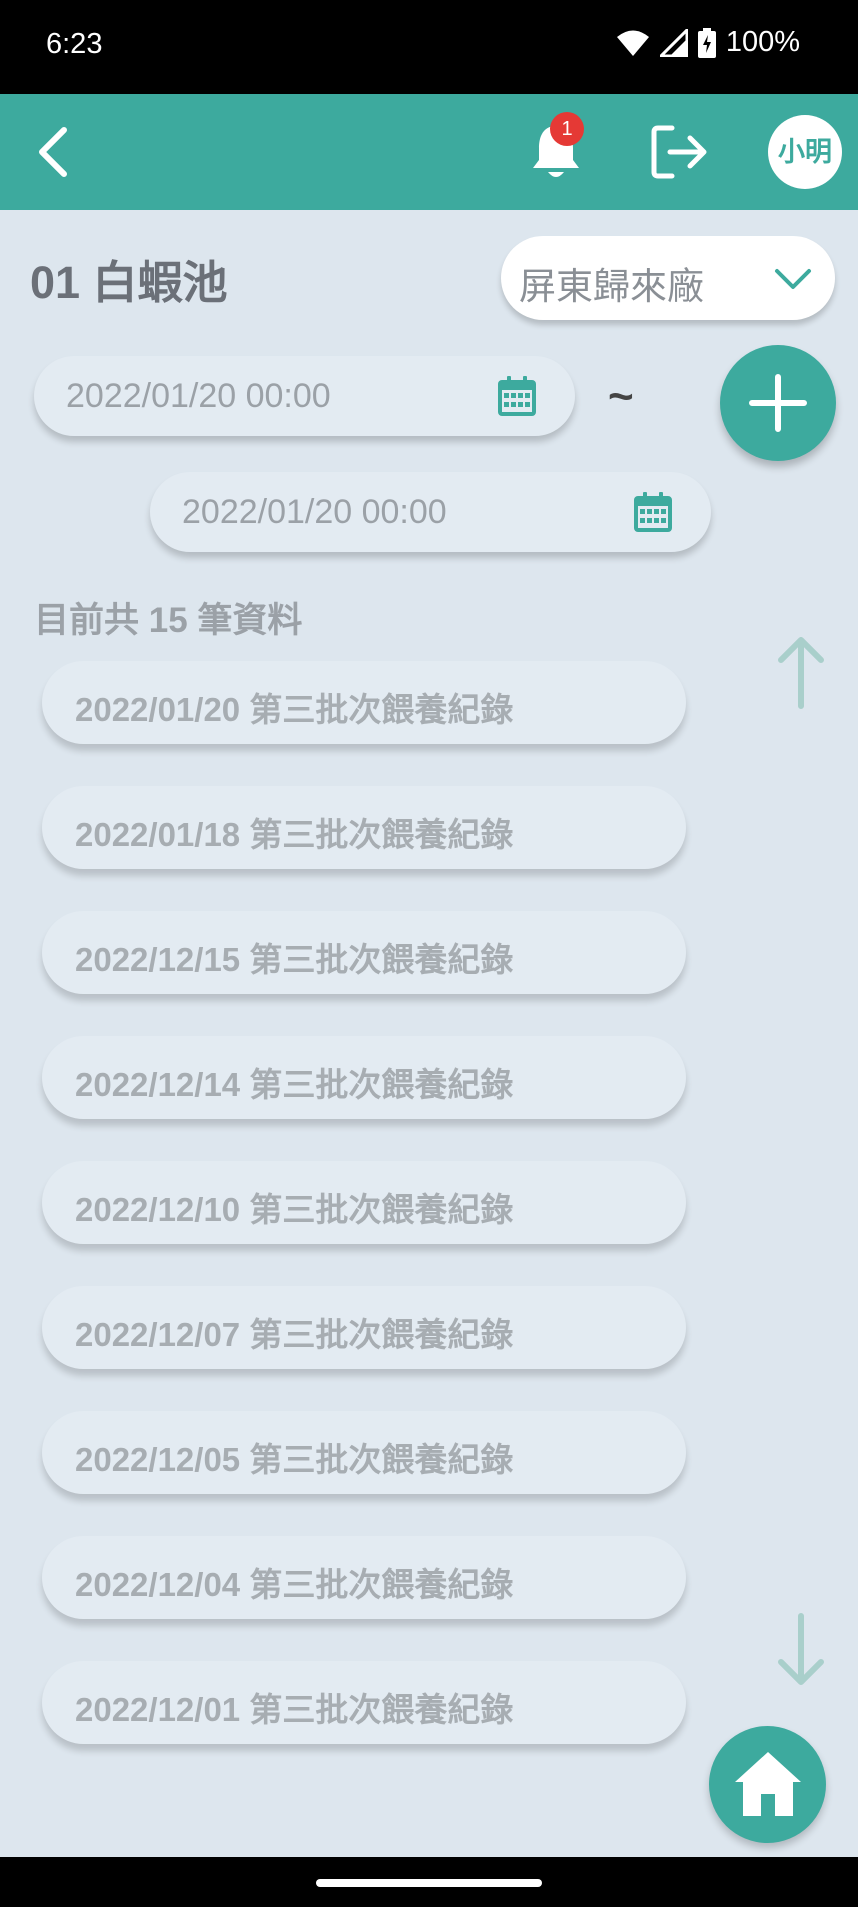 The height and width of the screenshot is (1907, 858). I want to click on list-item: 2022/12/07 第三批次餵養紀錄, so click(364, 1327).